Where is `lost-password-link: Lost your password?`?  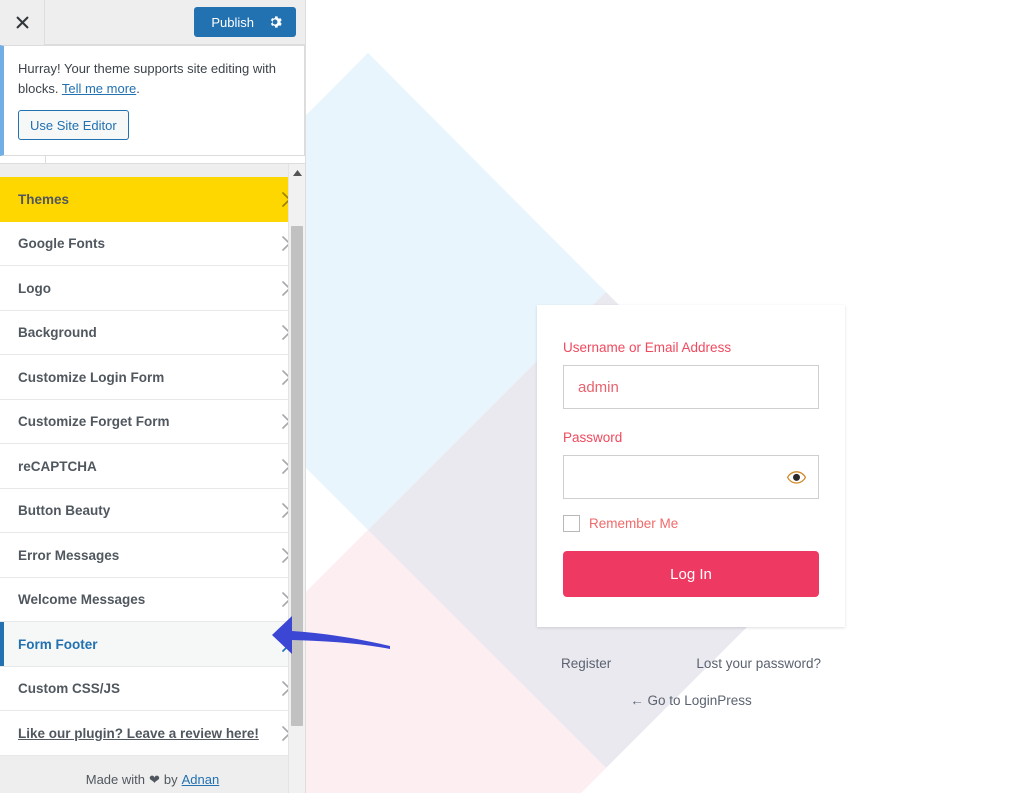 lost-password-link: Lost your password? is located at coordinates (758, 663).